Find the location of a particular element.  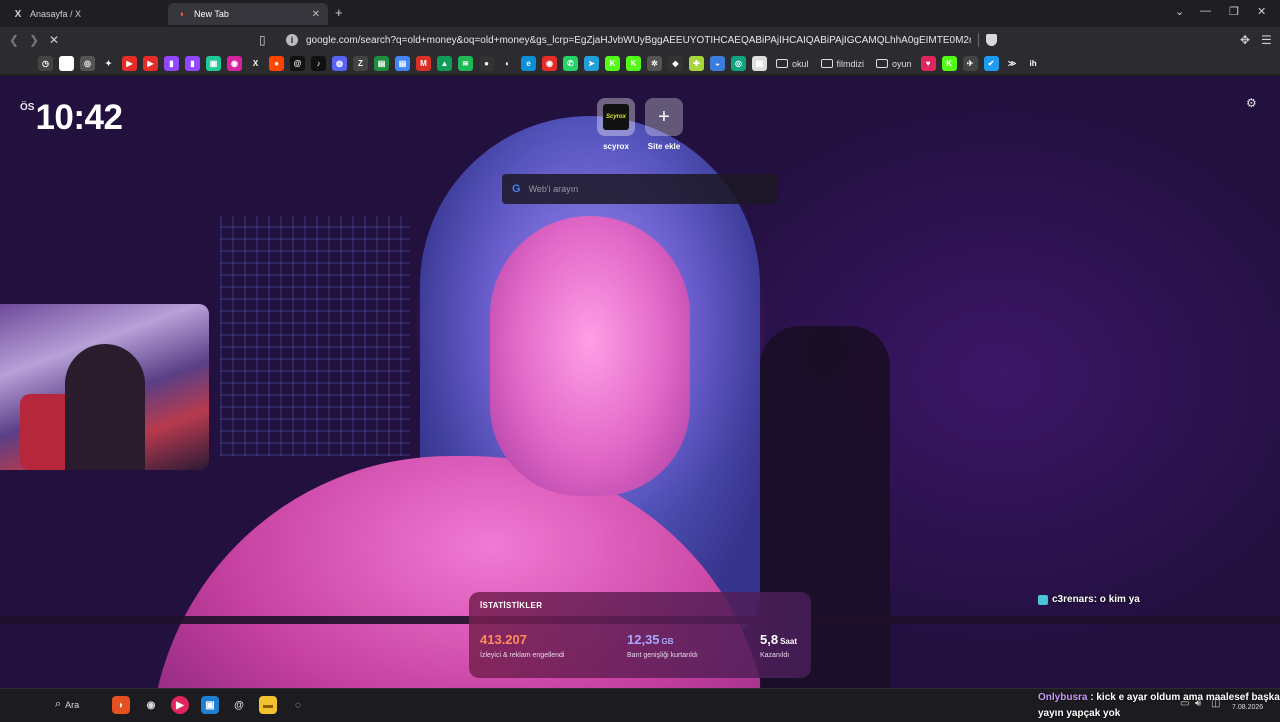

x-icon: X is located at coordinates (255, 63).